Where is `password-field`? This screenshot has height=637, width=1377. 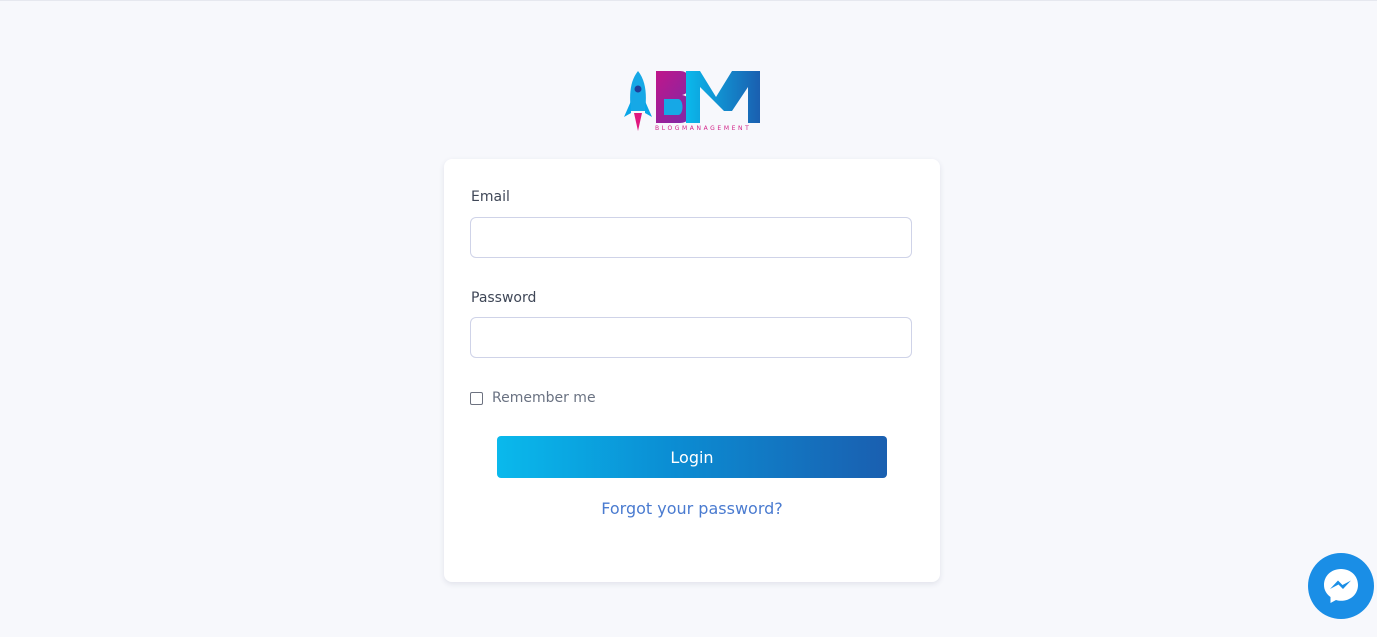
password-field is located at coordinates (691, 337).